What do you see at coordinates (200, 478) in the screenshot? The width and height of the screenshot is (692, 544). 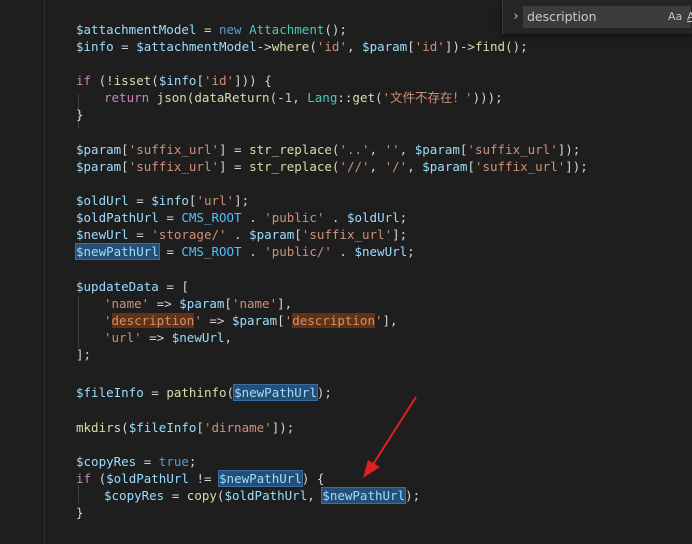 I see `code-line: if ($oldPathUrl != $newPathUrl) {` at bounding box center [200, 478].